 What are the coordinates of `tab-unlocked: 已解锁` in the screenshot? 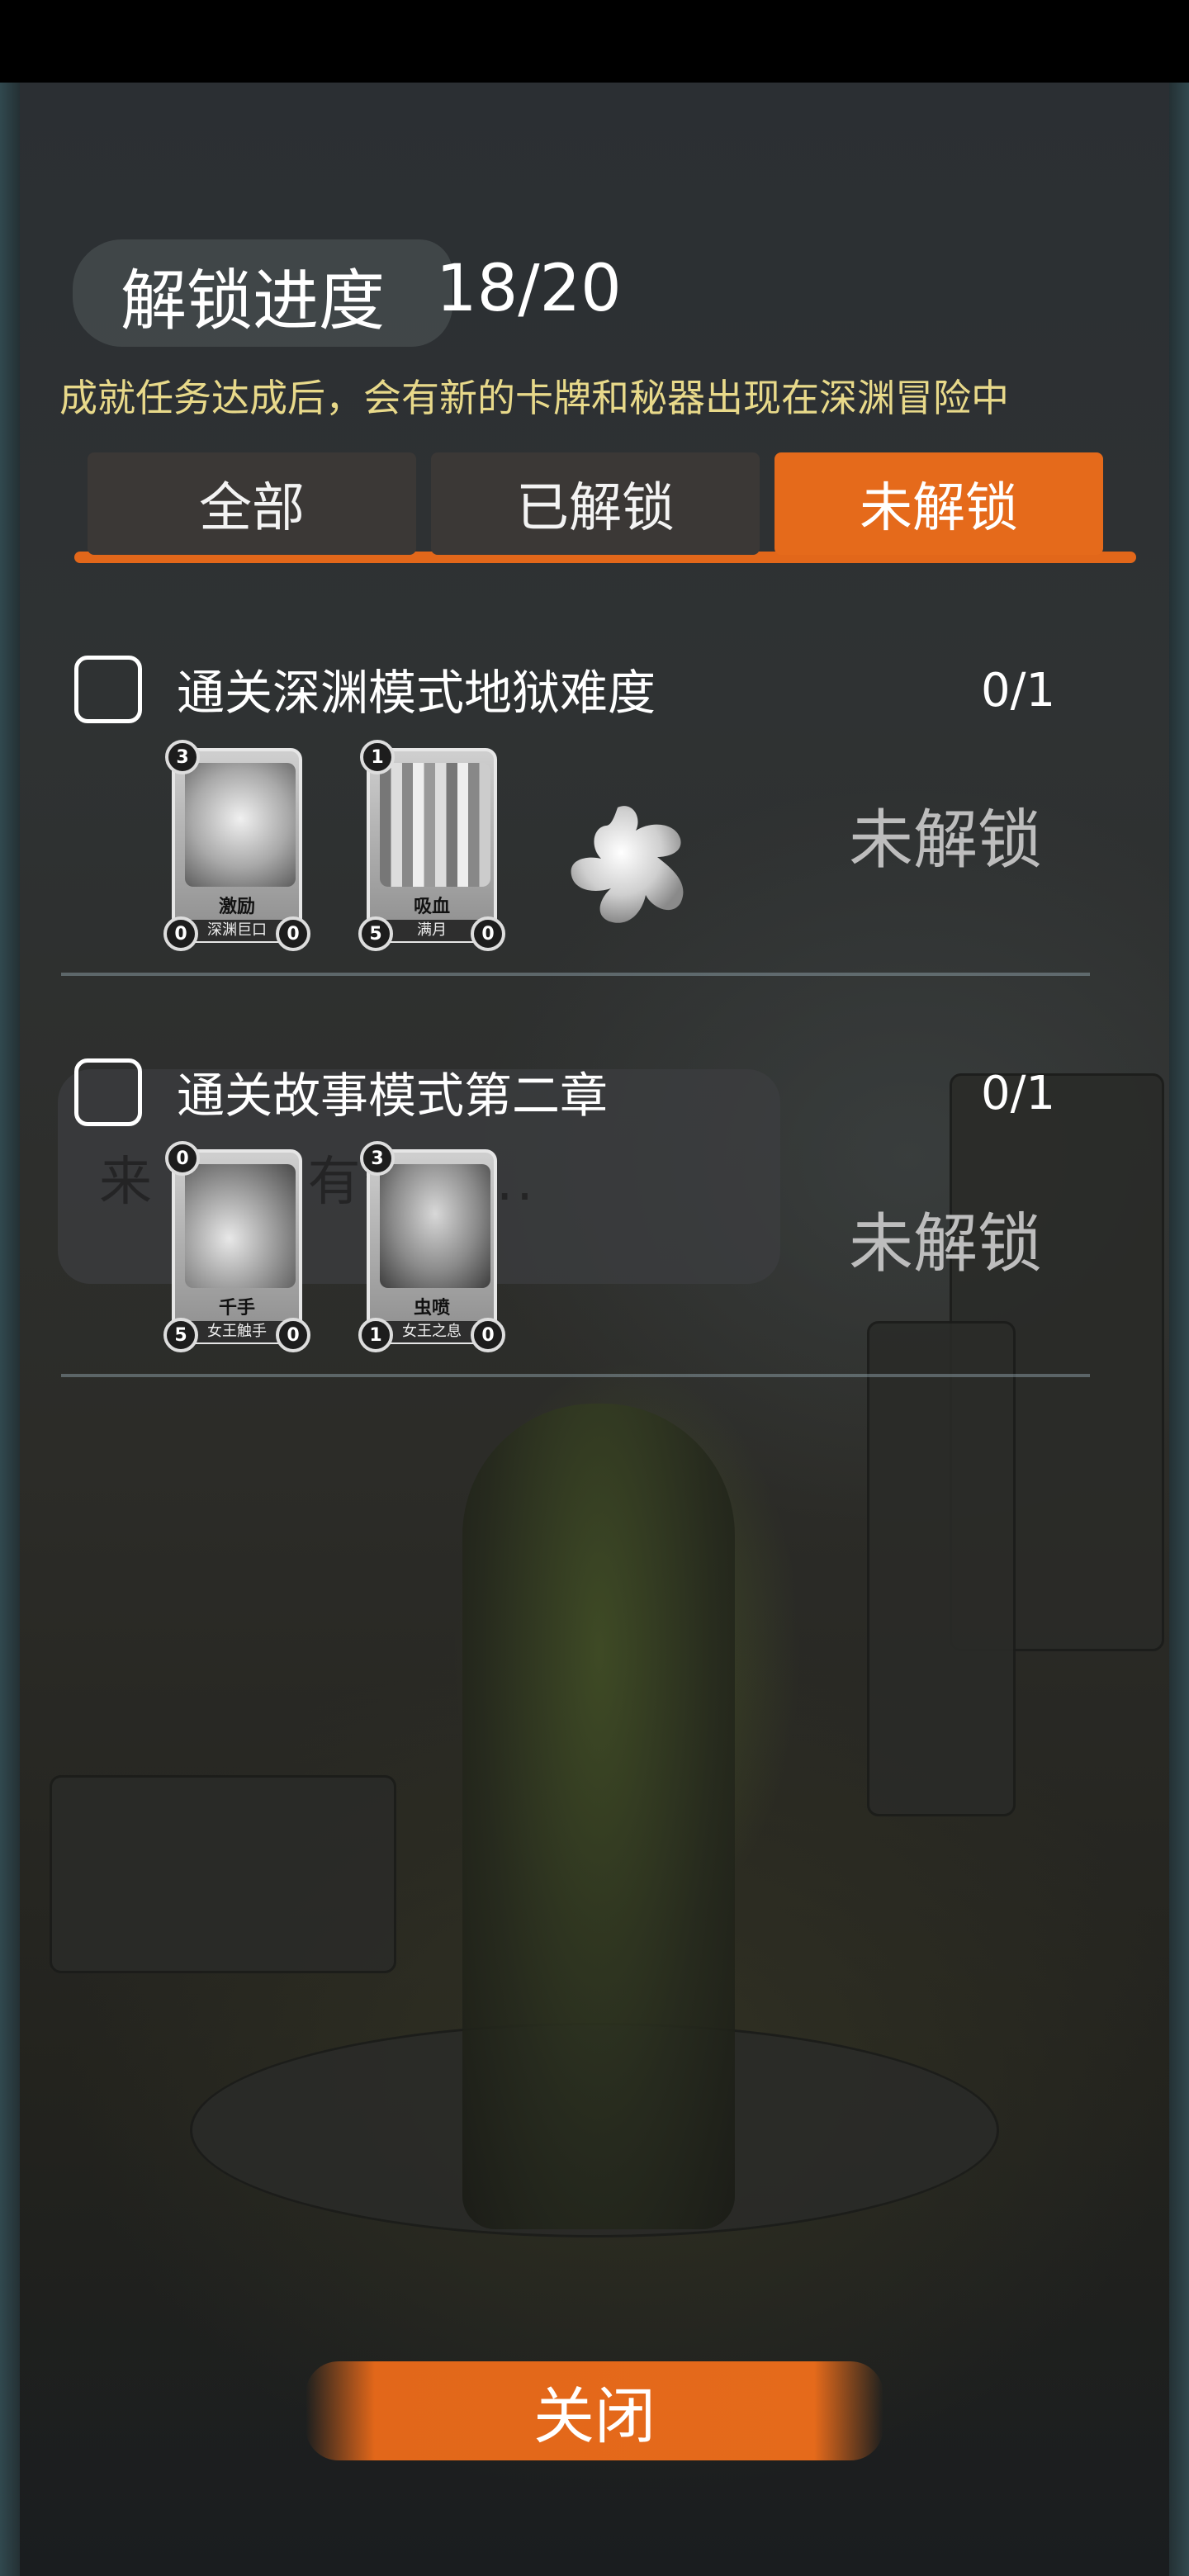 It's located at (595, 503).